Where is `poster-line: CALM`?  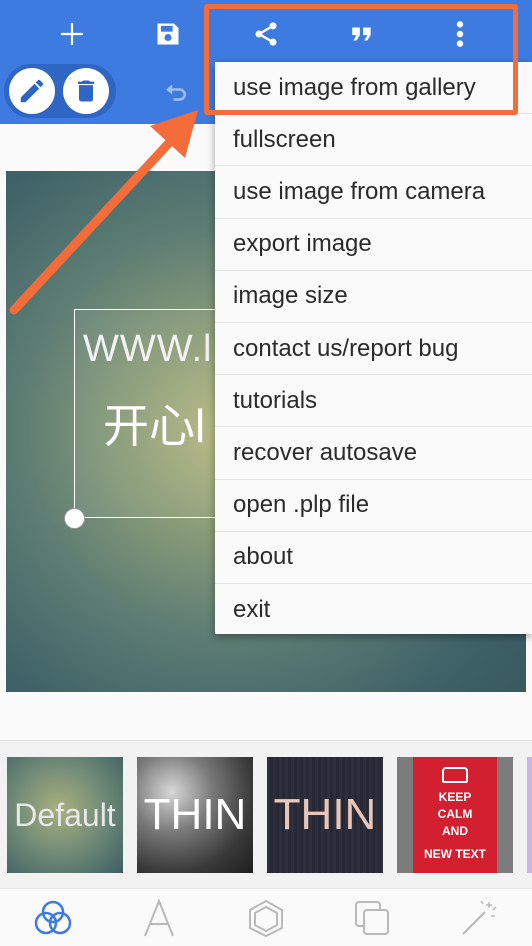
poster-line: CALM is located at coordinates (455, 814).